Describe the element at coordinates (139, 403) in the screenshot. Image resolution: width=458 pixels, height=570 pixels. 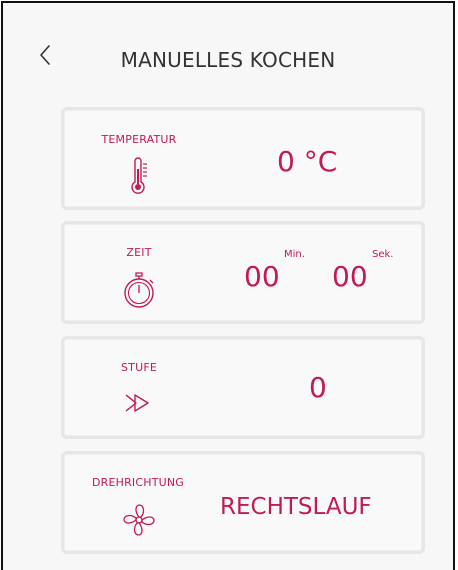
I see `fast-forward-icon` at that location.